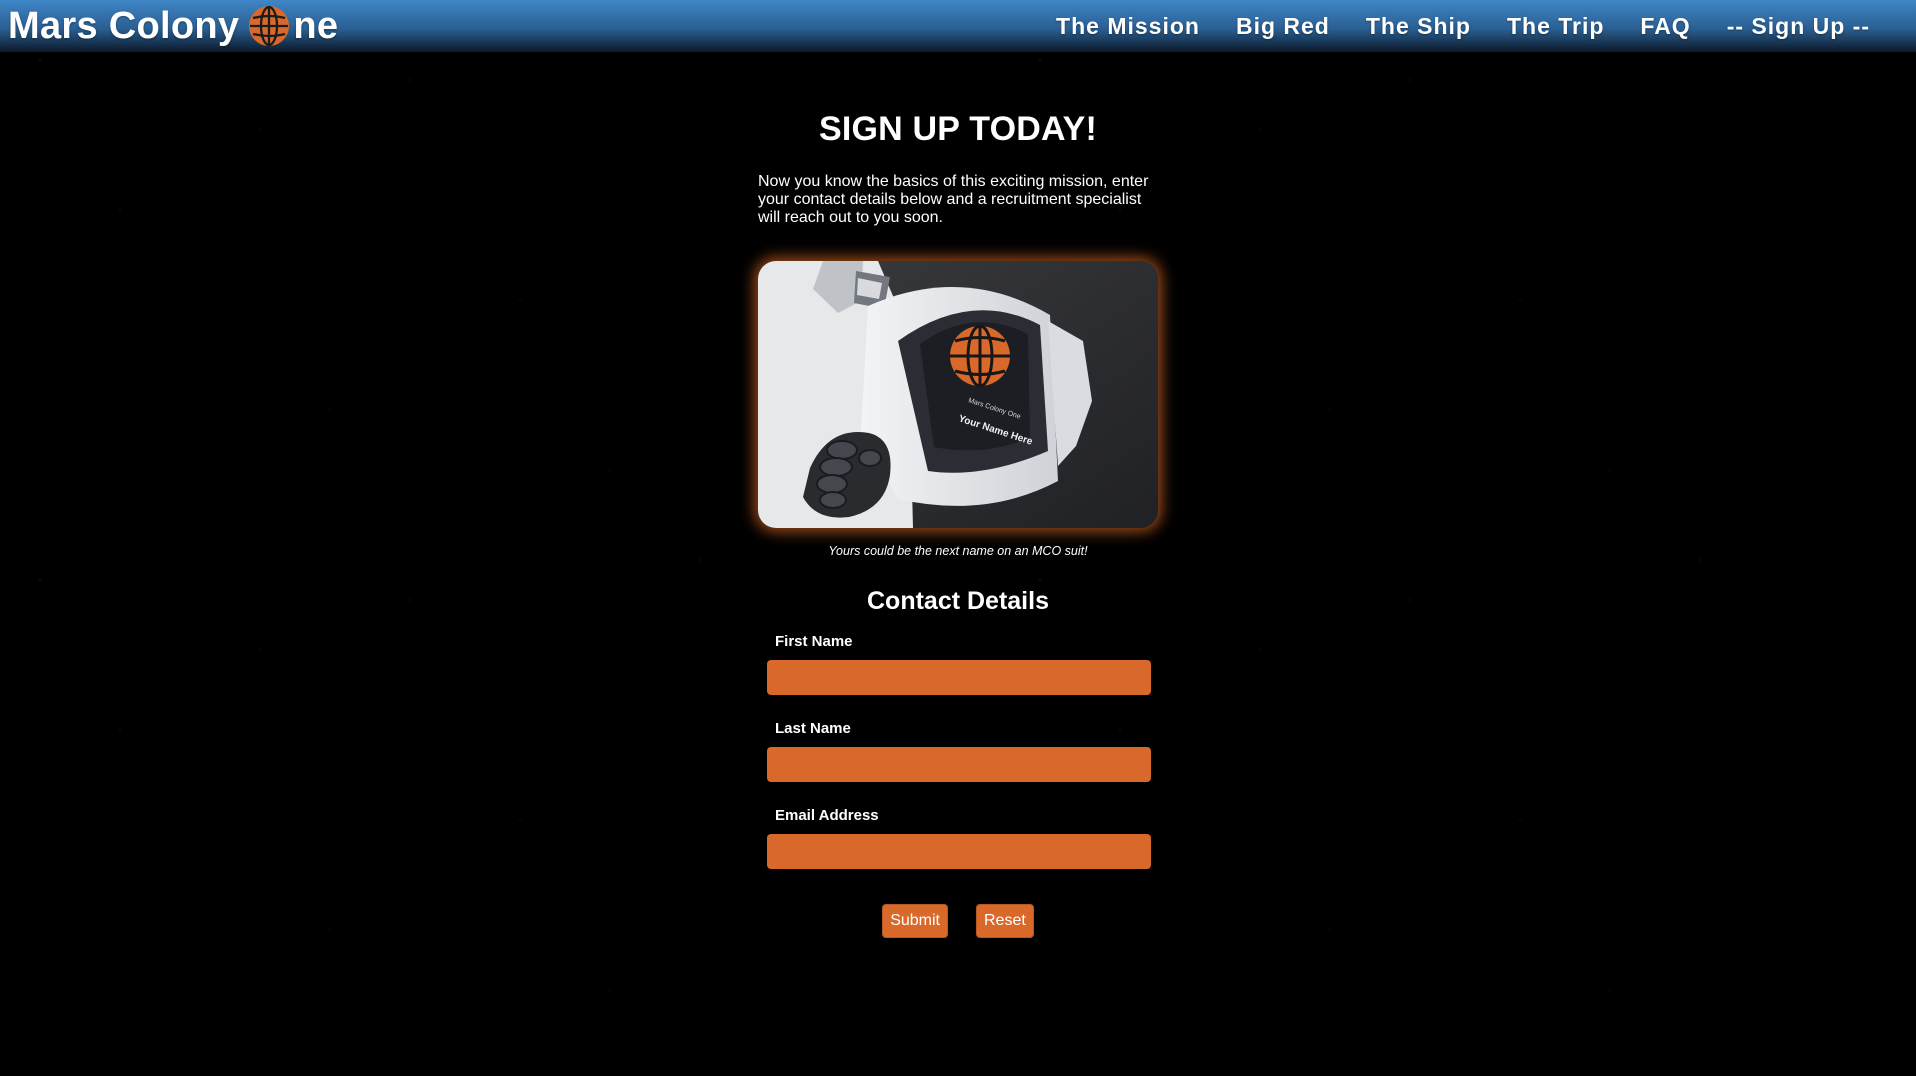 This screenshot has height=1076, width=1916. I want to click on nav-item-the-ship: The Ship, so click(1418, 26).